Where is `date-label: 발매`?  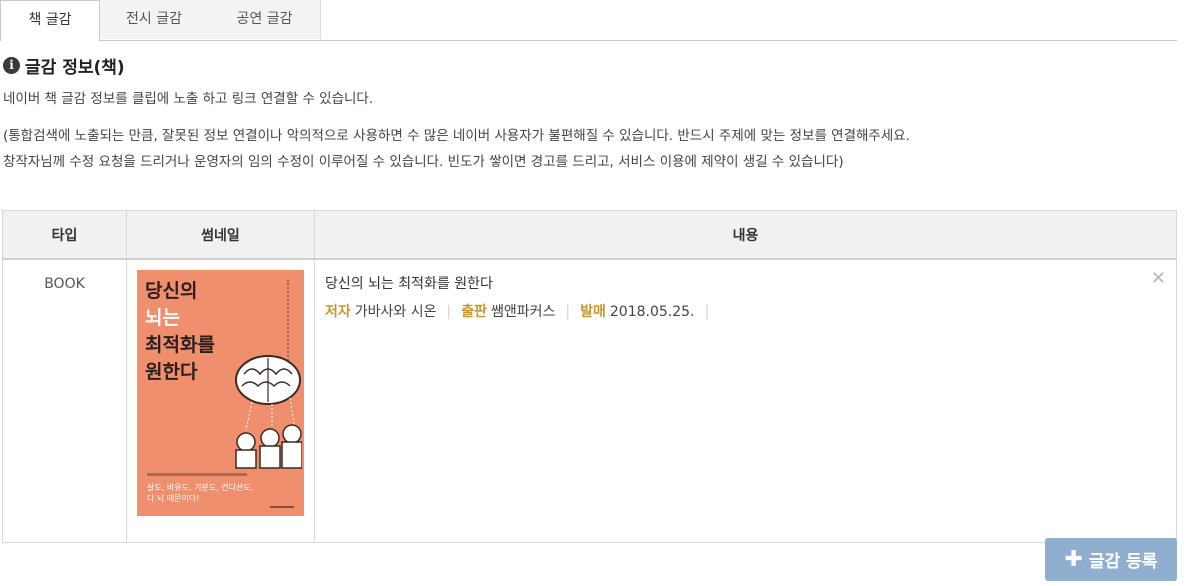
date-label: 발매 is located at coordinates (593, 312).